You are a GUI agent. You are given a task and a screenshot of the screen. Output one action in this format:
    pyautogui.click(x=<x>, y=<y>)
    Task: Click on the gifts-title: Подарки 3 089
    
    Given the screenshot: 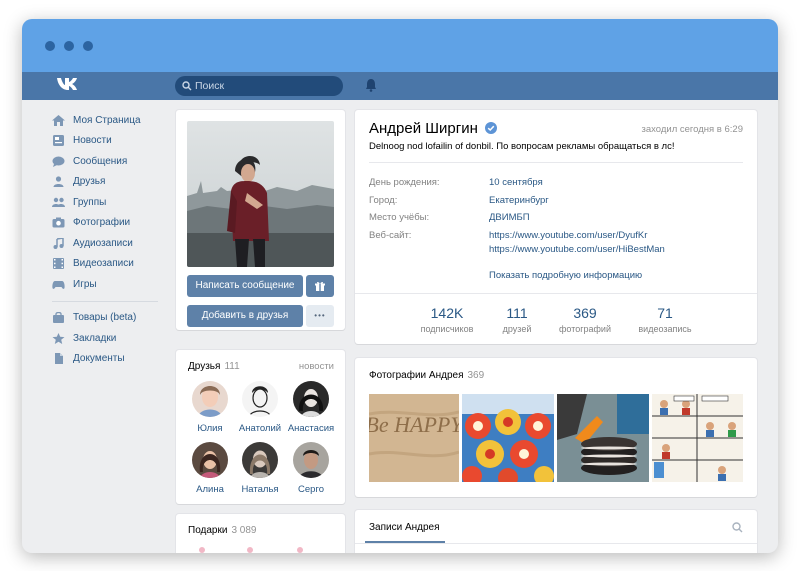 What is the action you would take?
    pyautogui.click(x=222, y=530)
    